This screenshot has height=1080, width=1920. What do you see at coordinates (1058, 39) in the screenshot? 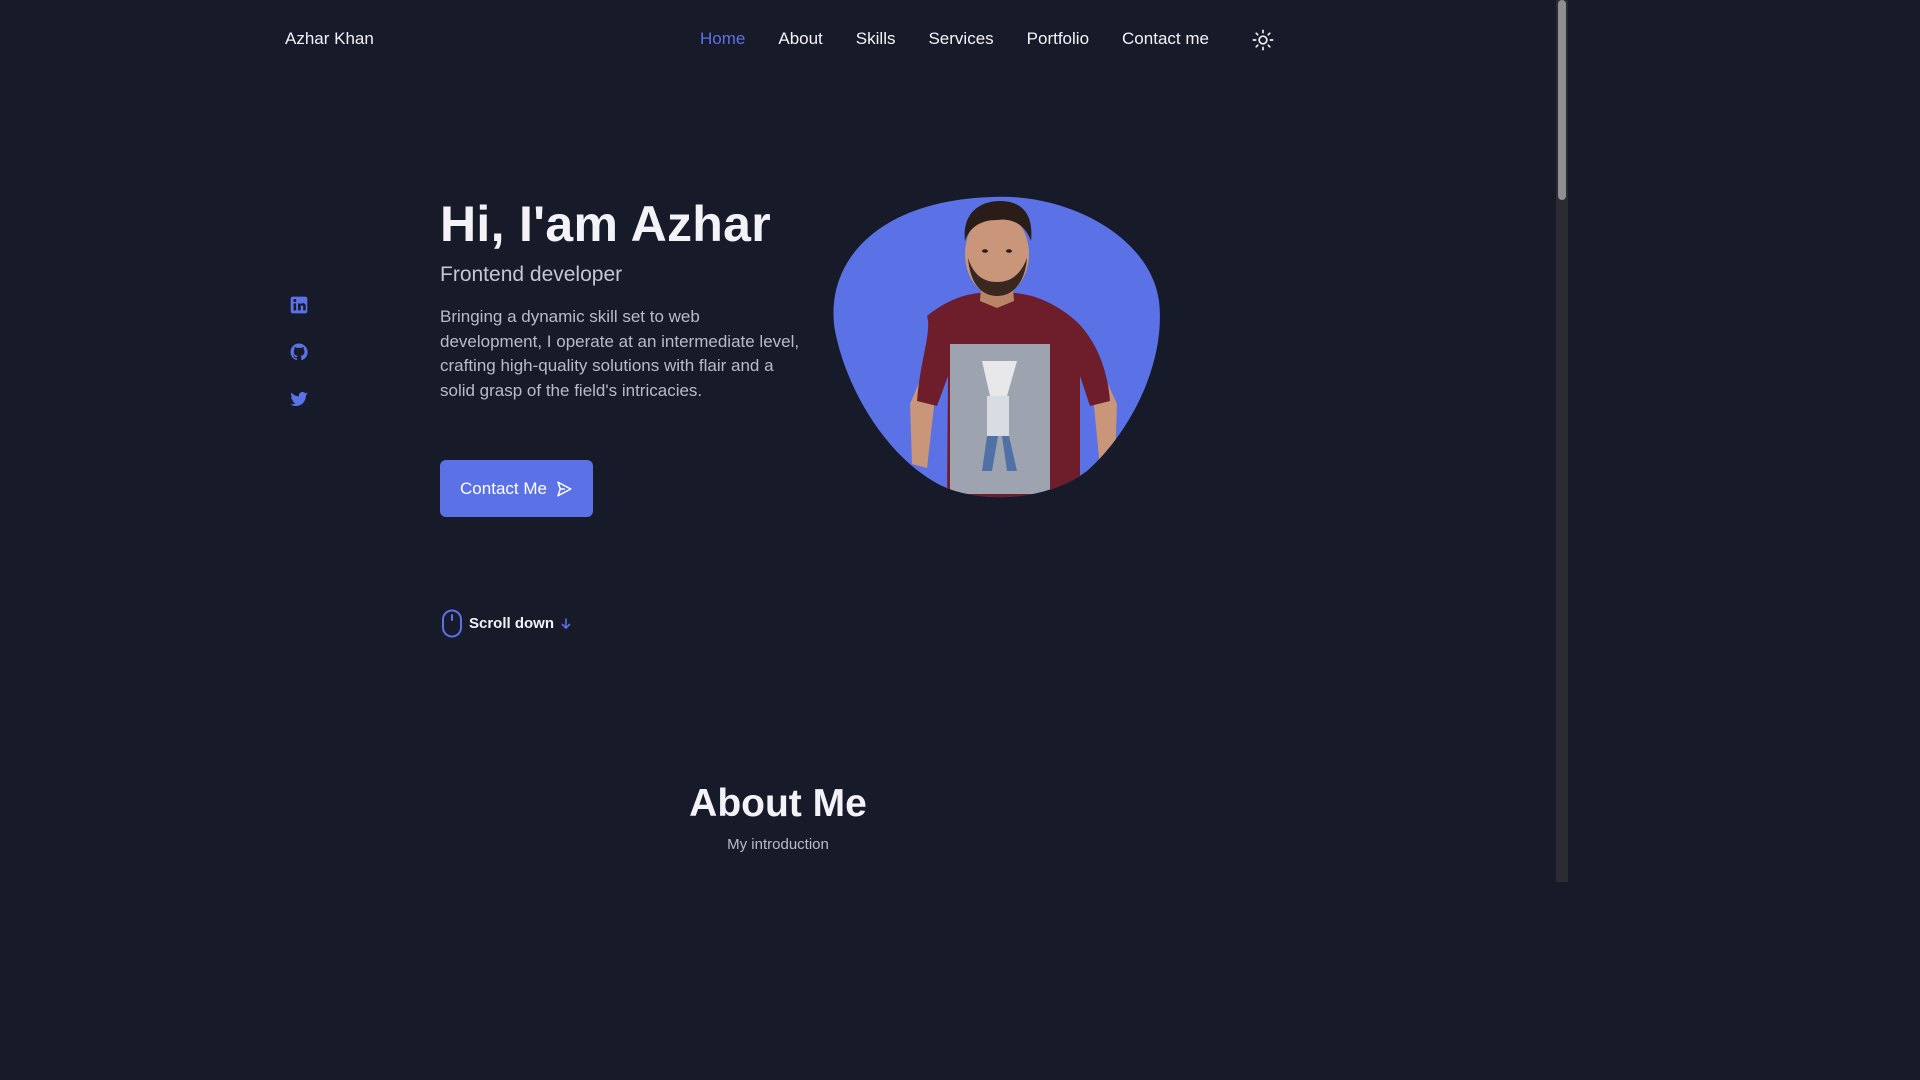
I see `nav-link-portfolio: Portfolio` at bounding box center [1058, 39].